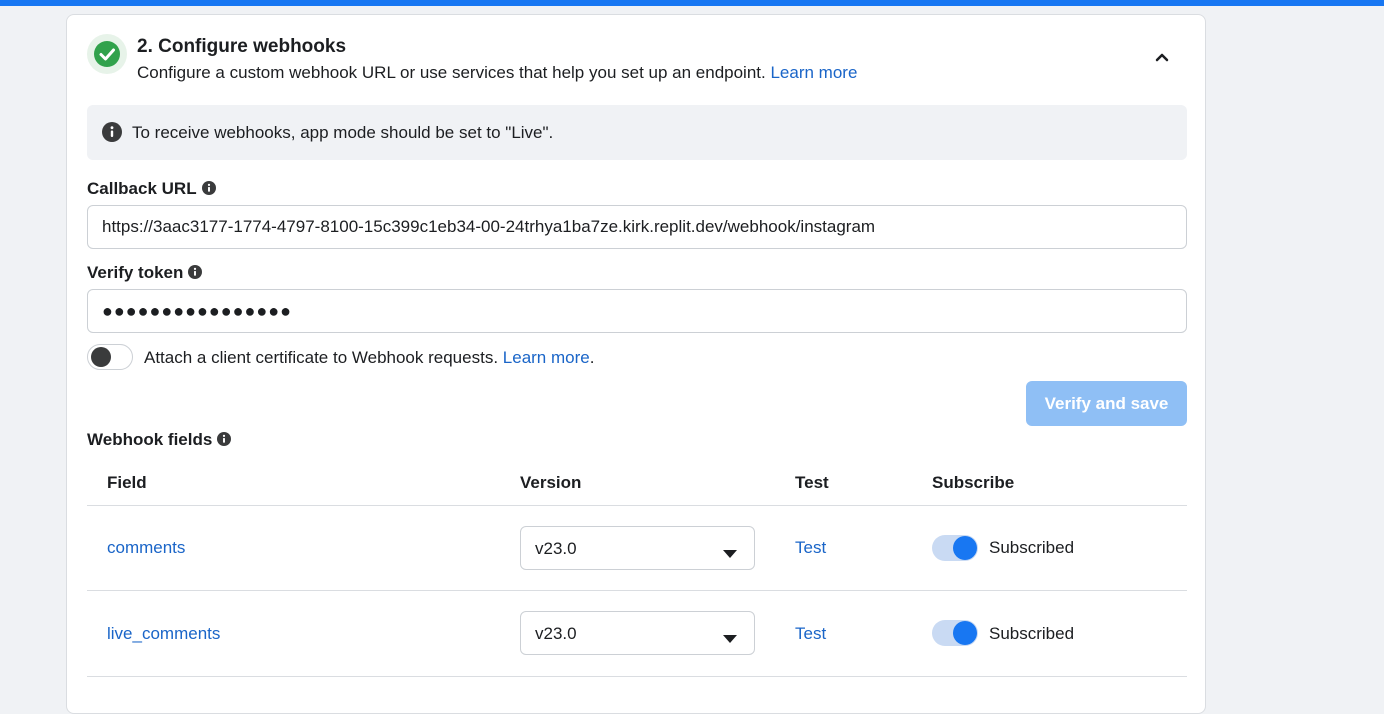 The width and height of the screenshot is (1384, 714). What do you see at coordinates (637, 311) in the screenshot?
I see `verify-token-input: ●●●●●●●●●●●●●●●●` at bounding box center [637, 311].